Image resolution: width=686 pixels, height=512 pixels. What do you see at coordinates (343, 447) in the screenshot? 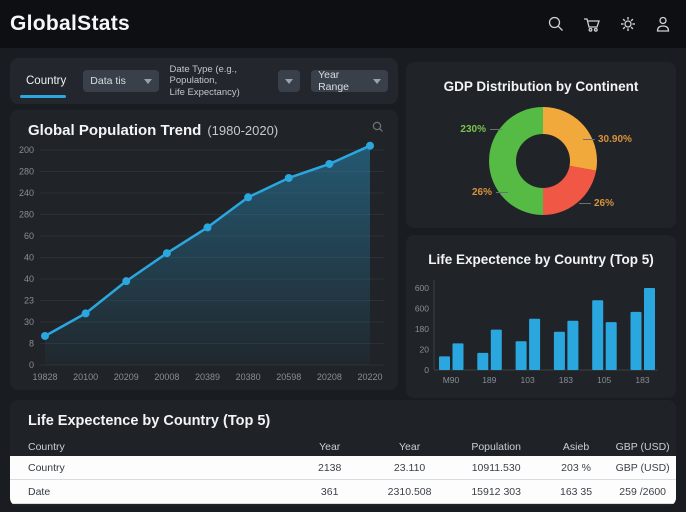
I see `table-header-row: Country Year Year Population Asieb GBP (USD)` at bounding box center [343, 447].